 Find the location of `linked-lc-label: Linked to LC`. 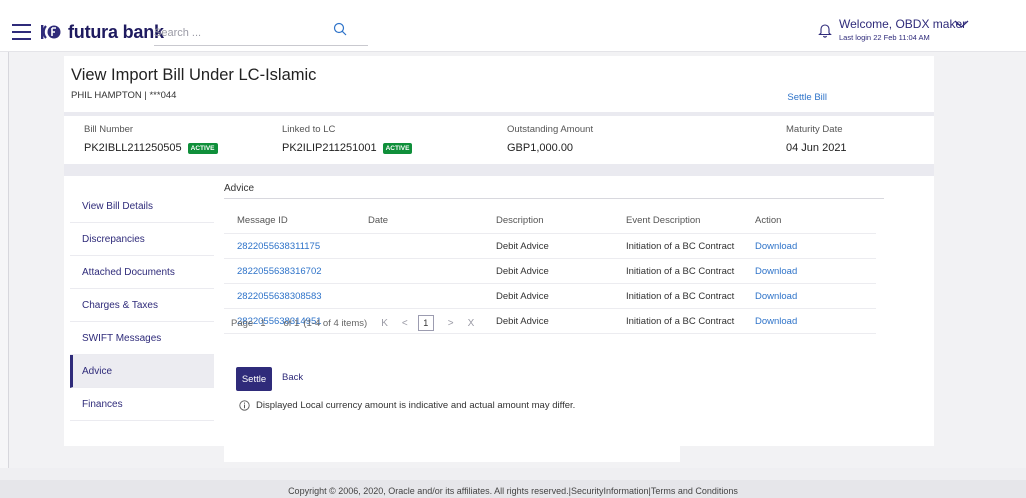

linked-lc-label: Linked to LC is located at coordinates (309, 129).